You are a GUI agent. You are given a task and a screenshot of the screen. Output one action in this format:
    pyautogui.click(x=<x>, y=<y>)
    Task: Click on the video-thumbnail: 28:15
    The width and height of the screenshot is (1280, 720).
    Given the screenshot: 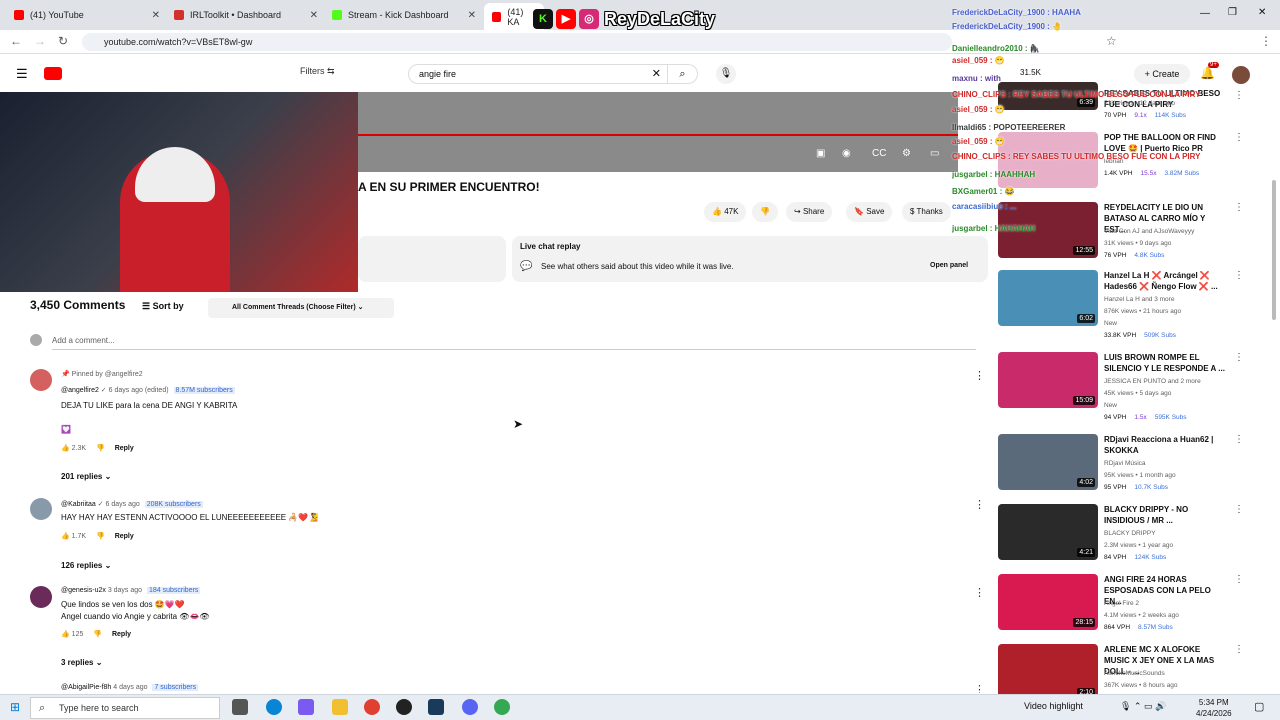 What is the action you would take?
    pyautogui.click(x=1048, y=602)
    